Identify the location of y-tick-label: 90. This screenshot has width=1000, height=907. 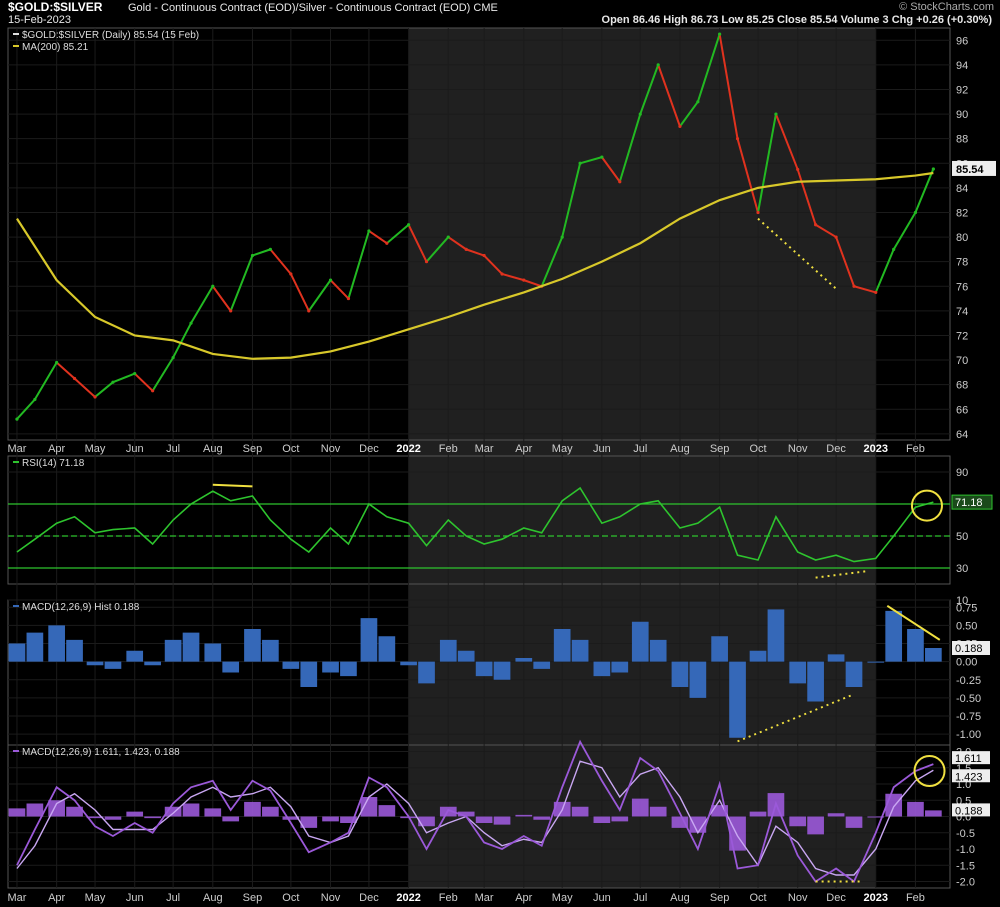
(962, 115).